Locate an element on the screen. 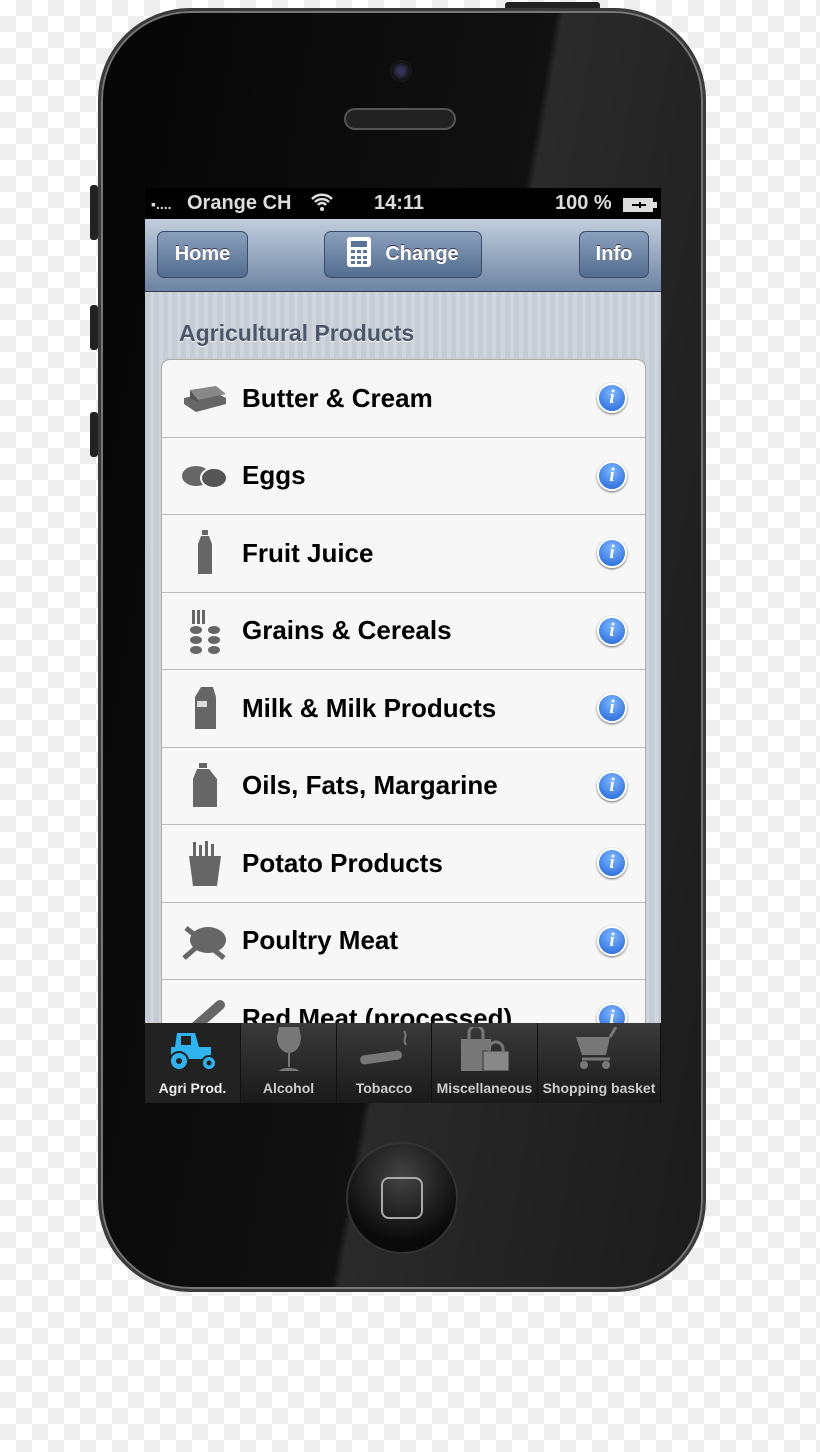 The image size is (820, 1452). tab-miscellaneous: Miscellaneous is located at coordinates (485, 1063).